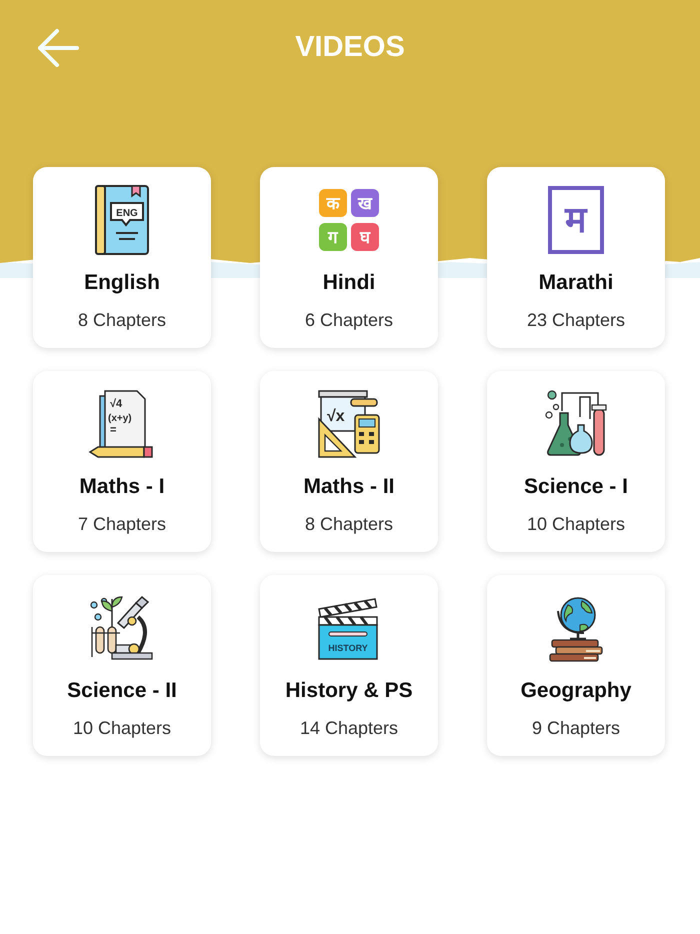 Image resolution: width=700 pixels, height=934 pixels. Describe the element at coordinates (122, 283) in the screenshot. I see `subject-title: English` at that location.